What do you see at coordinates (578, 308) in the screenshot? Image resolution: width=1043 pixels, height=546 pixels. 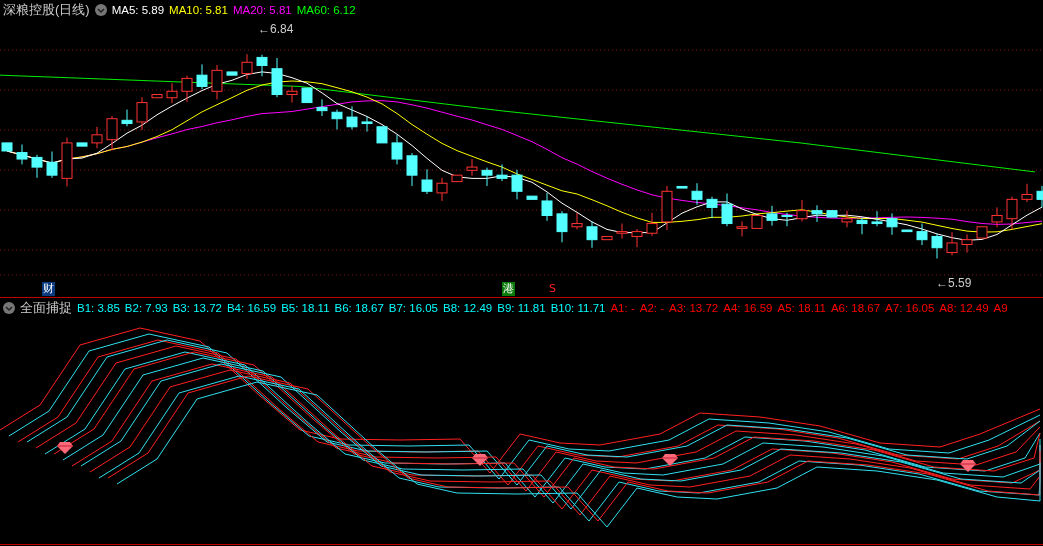 I see `indicator-value: B10: 11.71` at bounding box center [578, 308].